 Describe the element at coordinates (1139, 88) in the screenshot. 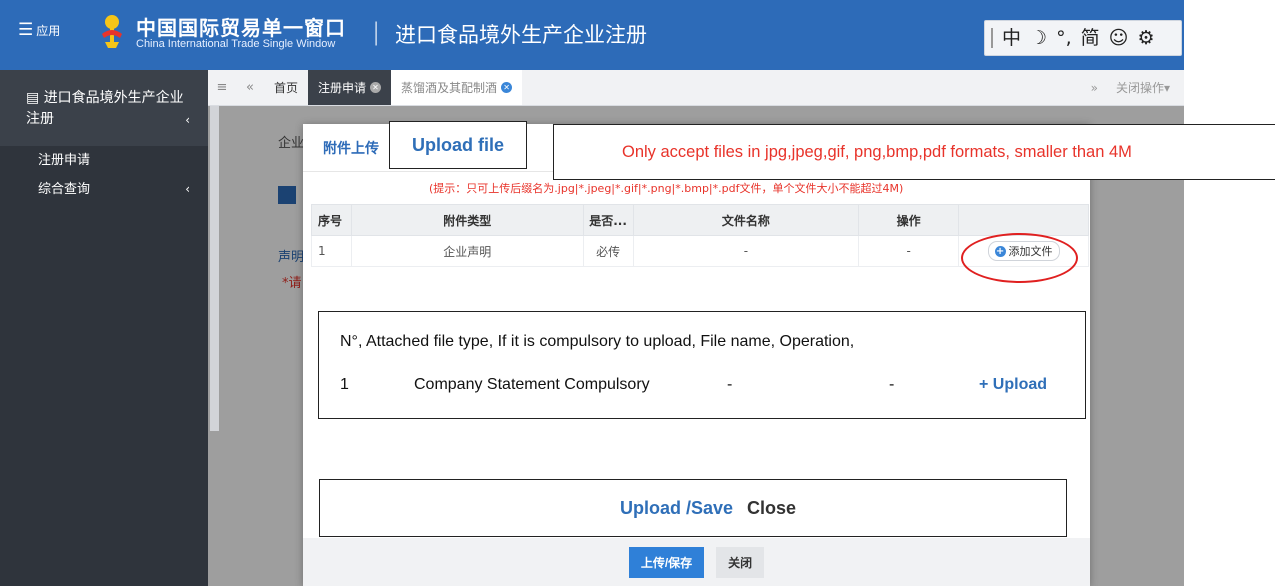

I see `close-ops-label: 关闭操作` at that location.